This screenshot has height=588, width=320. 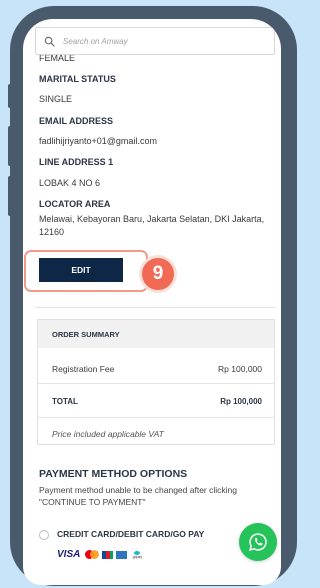 I want to click on jcb-icon, so click(x=108, y=554).